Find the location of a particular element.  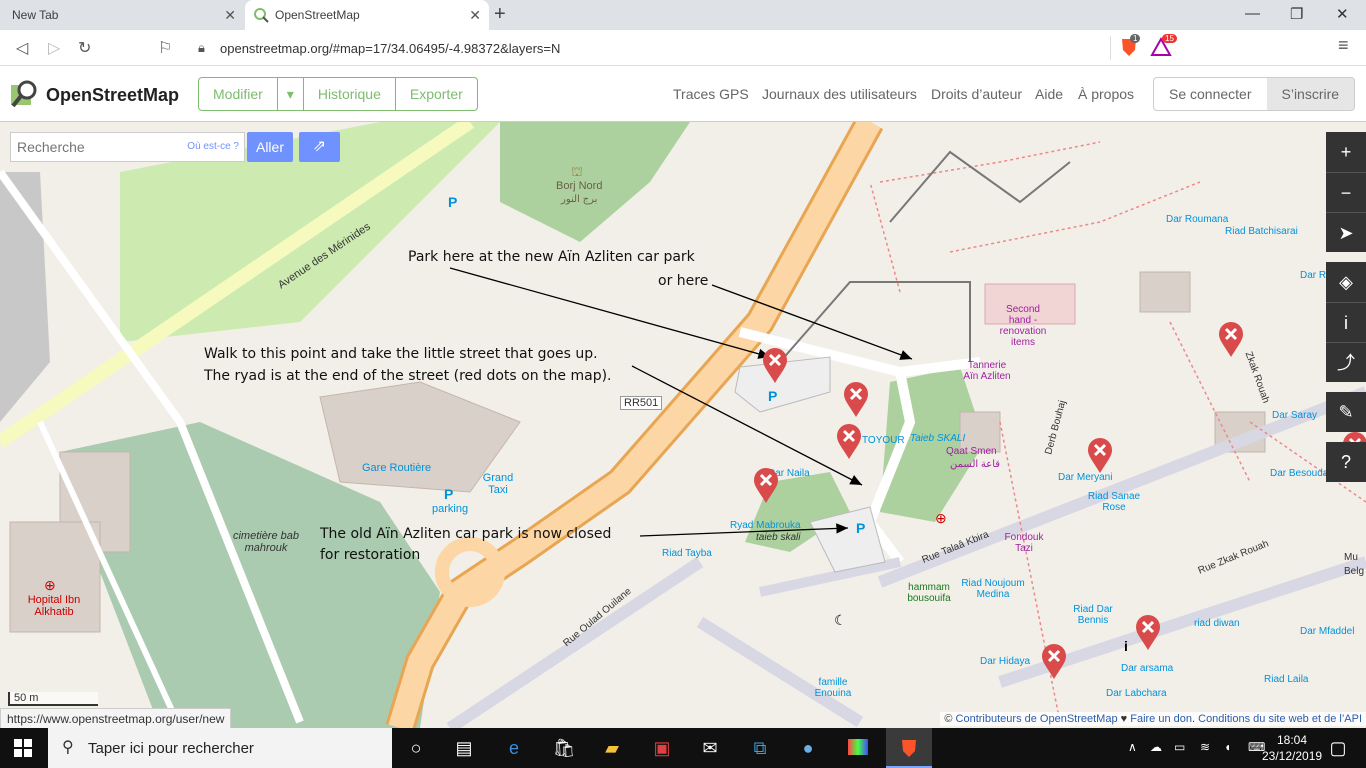

osm-favicon-icon is located at coordinates (261, 16).